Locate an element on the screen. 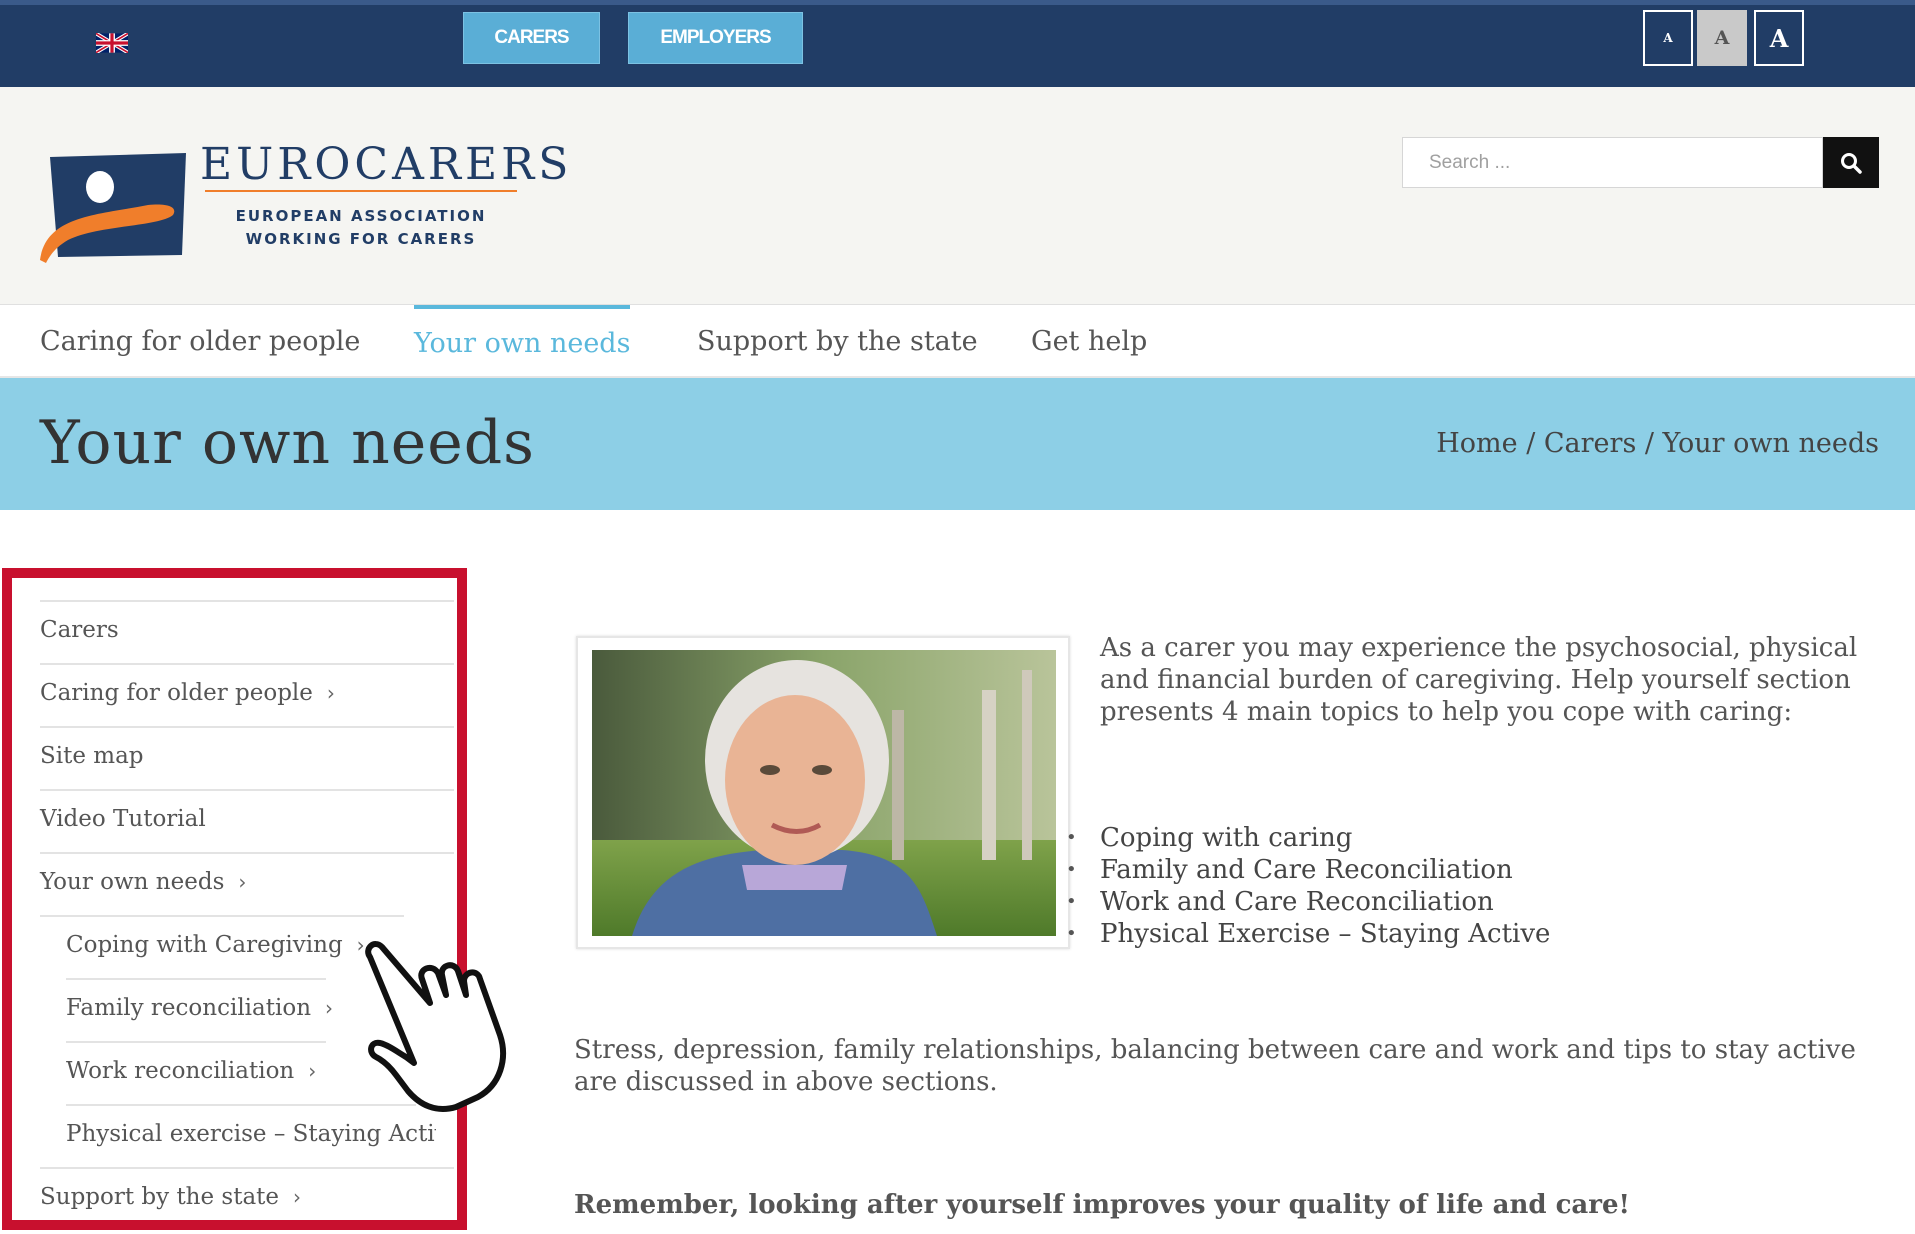 This screenshot has width=1915, height=1234. list-item: Family and Care Reconciliation is located at coordinates (1308, 870).